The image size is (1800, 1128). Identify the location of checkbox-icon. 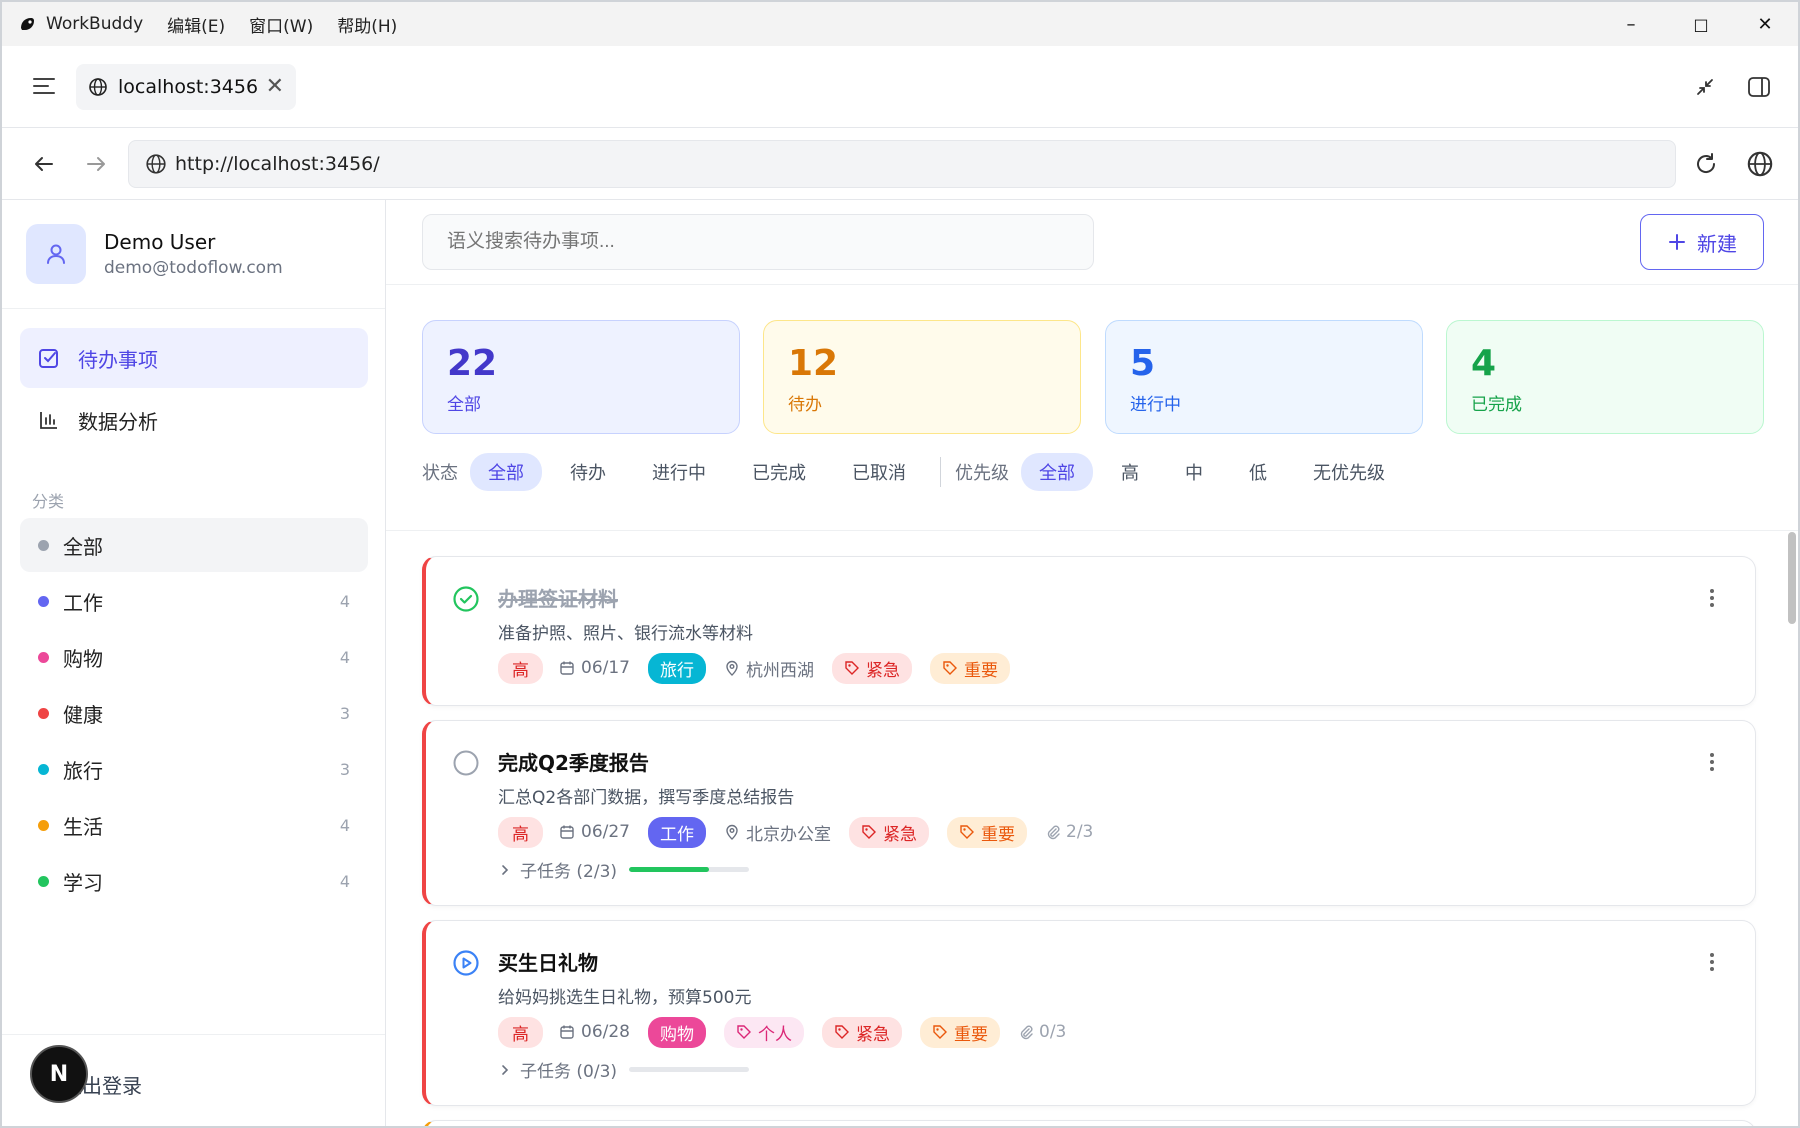
(48, 358).